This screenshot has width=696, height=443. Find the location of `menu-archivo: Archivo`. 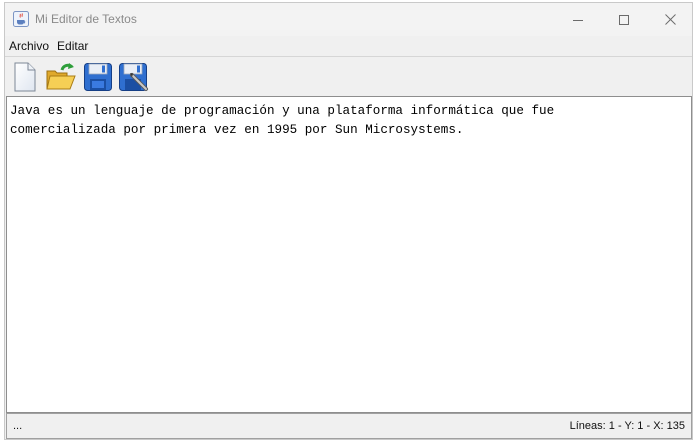

menu-archivo: Archivo is located at coordinates (29, 46).